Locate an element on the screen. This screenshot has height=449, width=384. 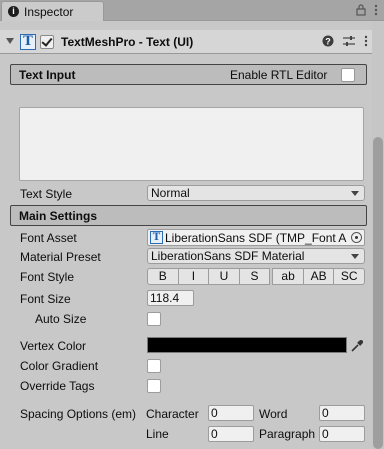
component-title: TextMeshPro - Text (UI) is located at coordinates (127, 42).